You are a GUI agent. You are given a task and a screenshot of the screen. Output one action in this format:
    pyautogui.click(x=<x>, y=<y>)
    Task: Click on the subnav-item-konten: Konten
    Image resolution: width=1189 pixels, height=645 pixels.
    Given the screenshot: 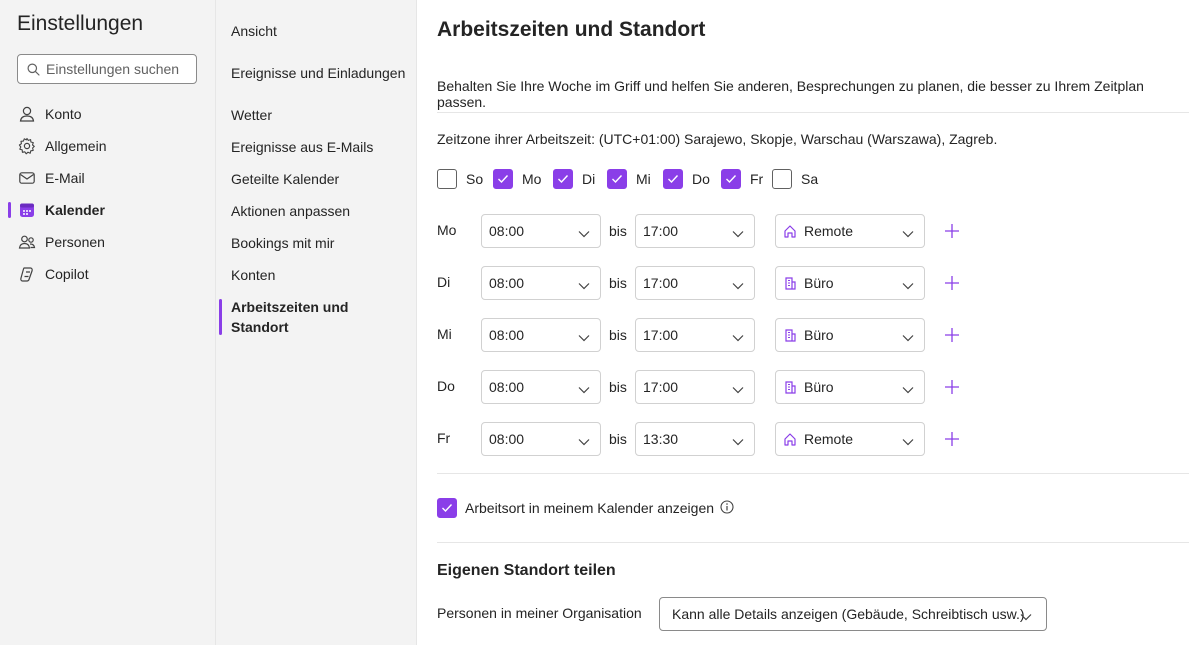 What is the action you would take?
    pyautogui.click(x=321, y=275)
    